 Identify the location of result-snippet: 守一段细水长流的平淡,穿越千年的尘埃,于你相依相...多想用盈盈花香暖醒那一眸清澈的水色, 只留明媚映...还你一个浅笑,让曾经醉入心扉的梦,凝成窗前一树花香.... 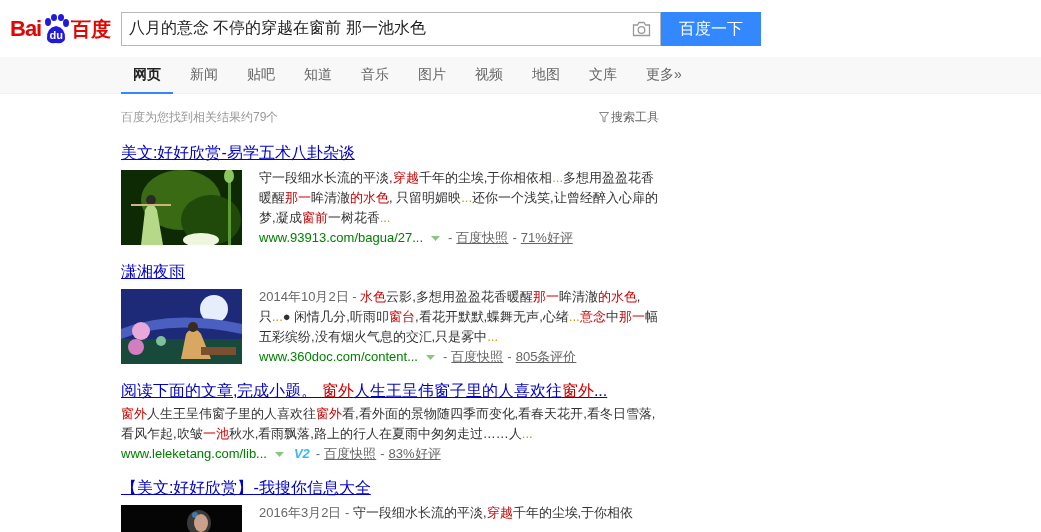
(459, 198).